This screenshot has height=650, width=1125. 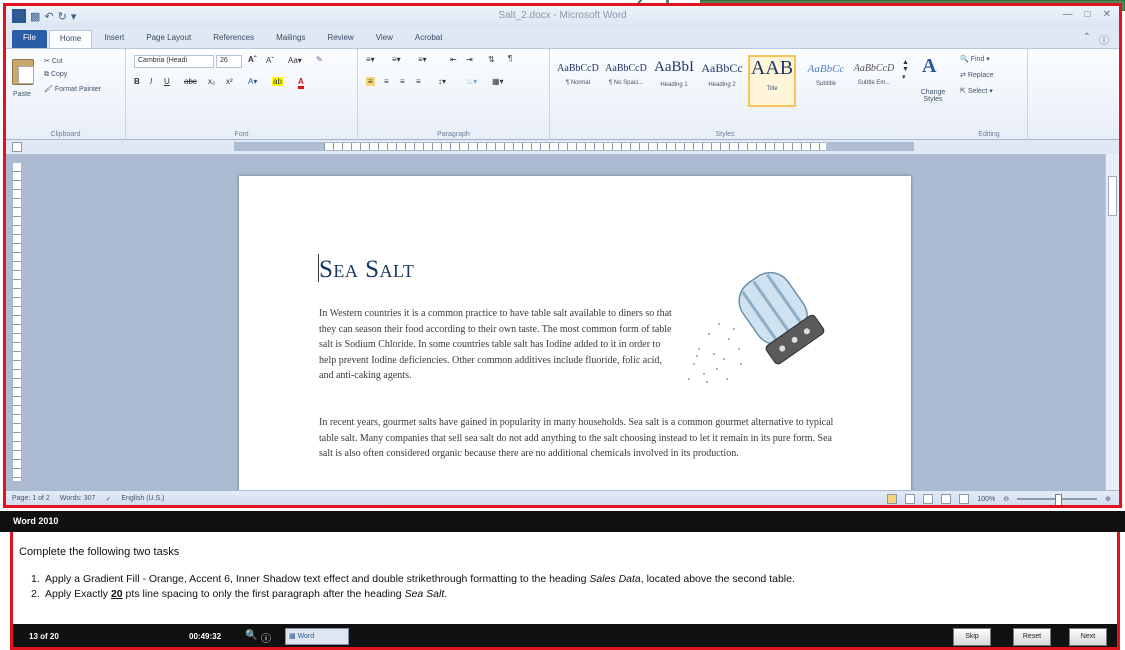 What do you see at coordinates (72, 89) in the screenshot?
I see `format-painter-button: 🖌 Format Painter` at bounding box center [72, 89].